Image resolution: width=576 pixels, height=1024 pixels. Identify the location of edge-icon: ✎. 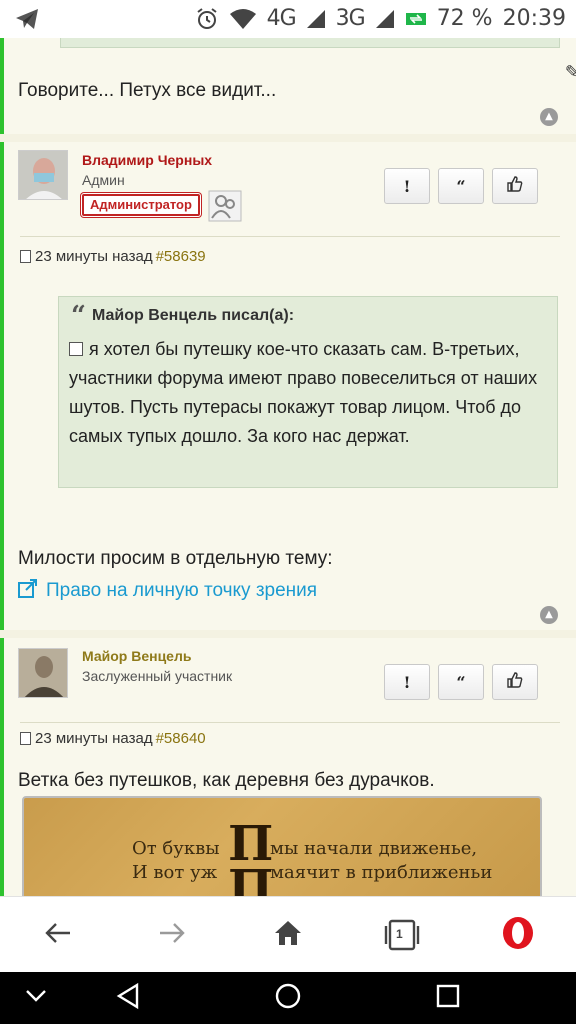
(570, 72).